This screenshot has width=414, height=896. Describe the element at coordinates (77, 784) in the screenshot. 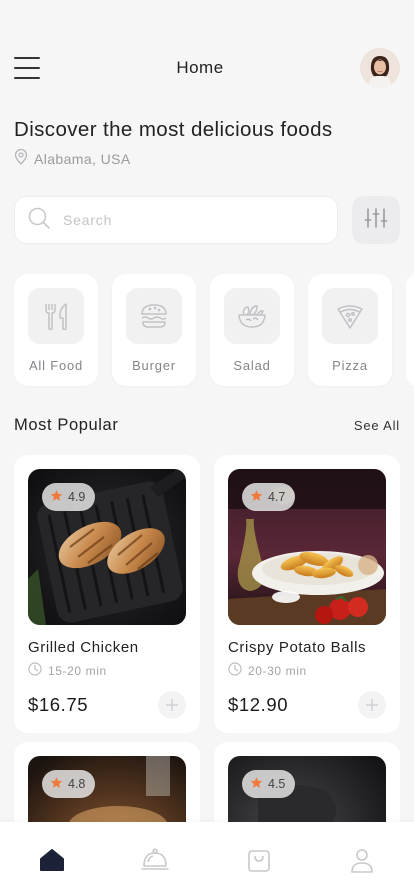

I see `rating-value: 4.8` at that location.